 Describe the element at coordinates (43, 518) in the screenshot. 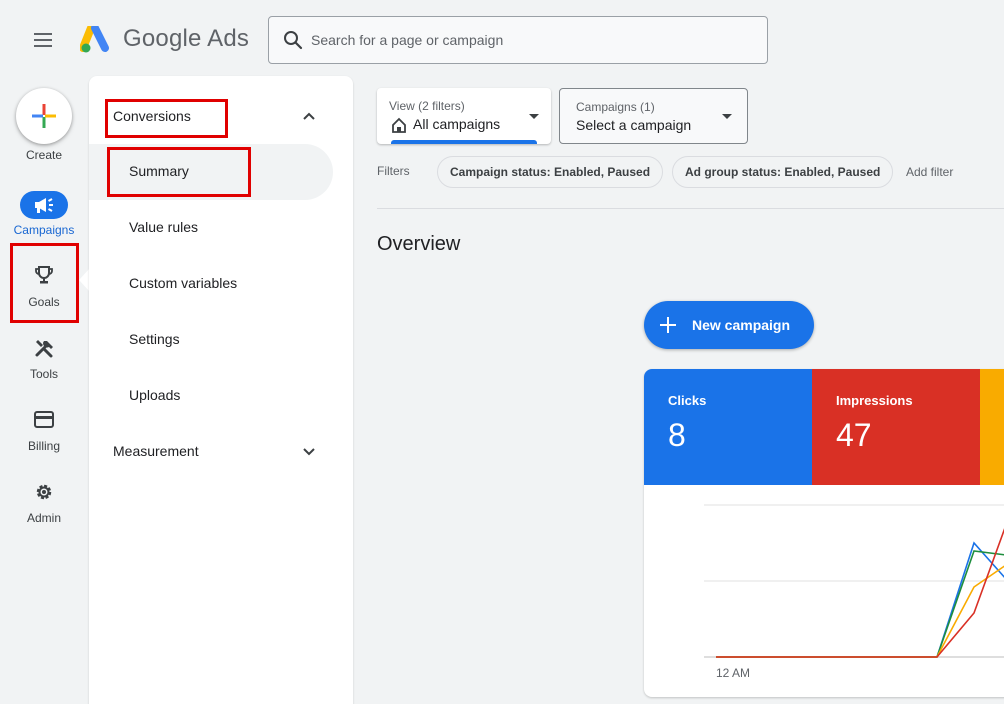

I see `rail-label-admin: Admin` at that location.